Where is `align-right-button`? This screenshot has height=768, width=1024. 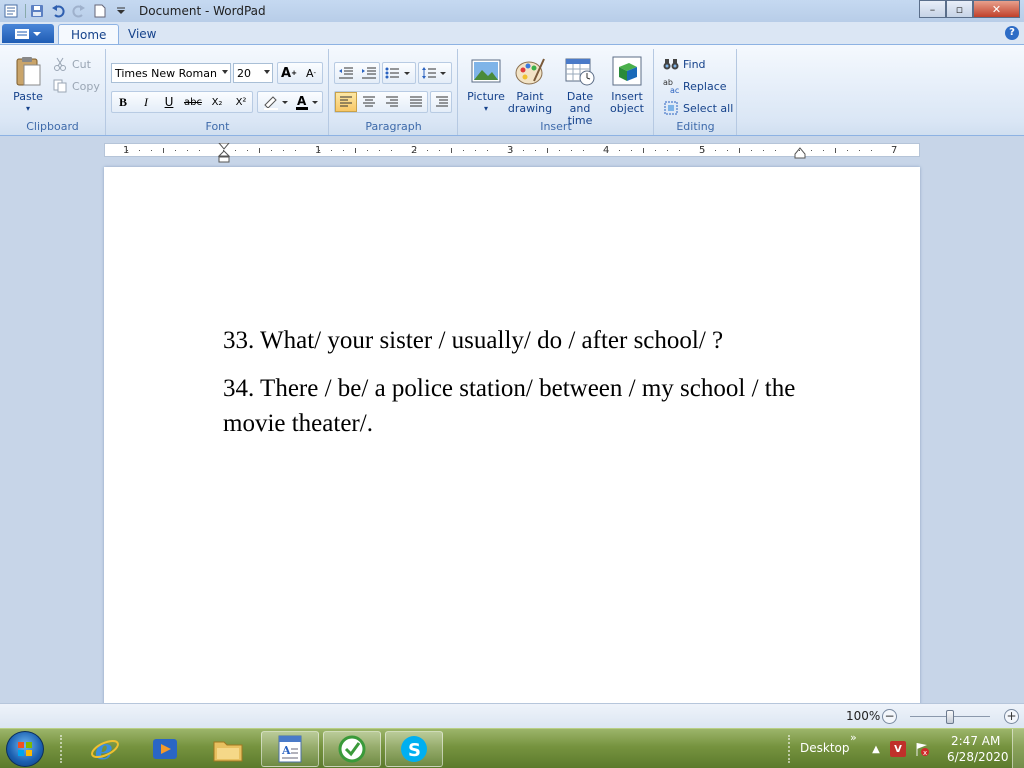 align-right-button is located at coordinates (392, 102).